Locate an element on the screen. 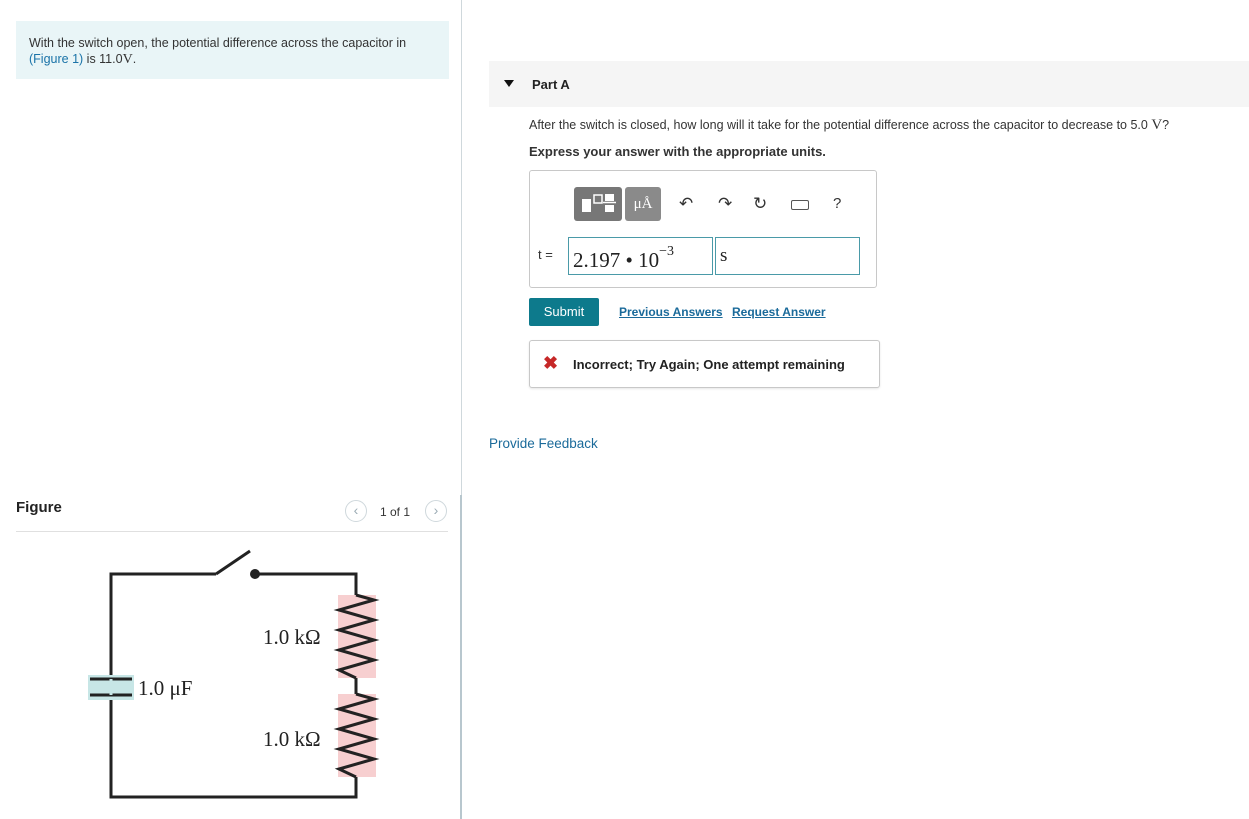  answer-variable-label: t = is located at coordinates (545, 254).